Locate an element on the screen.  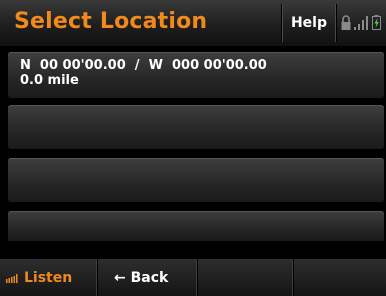
bottom-toolbar: Listen ← Back is located at coordinates (193, 277).